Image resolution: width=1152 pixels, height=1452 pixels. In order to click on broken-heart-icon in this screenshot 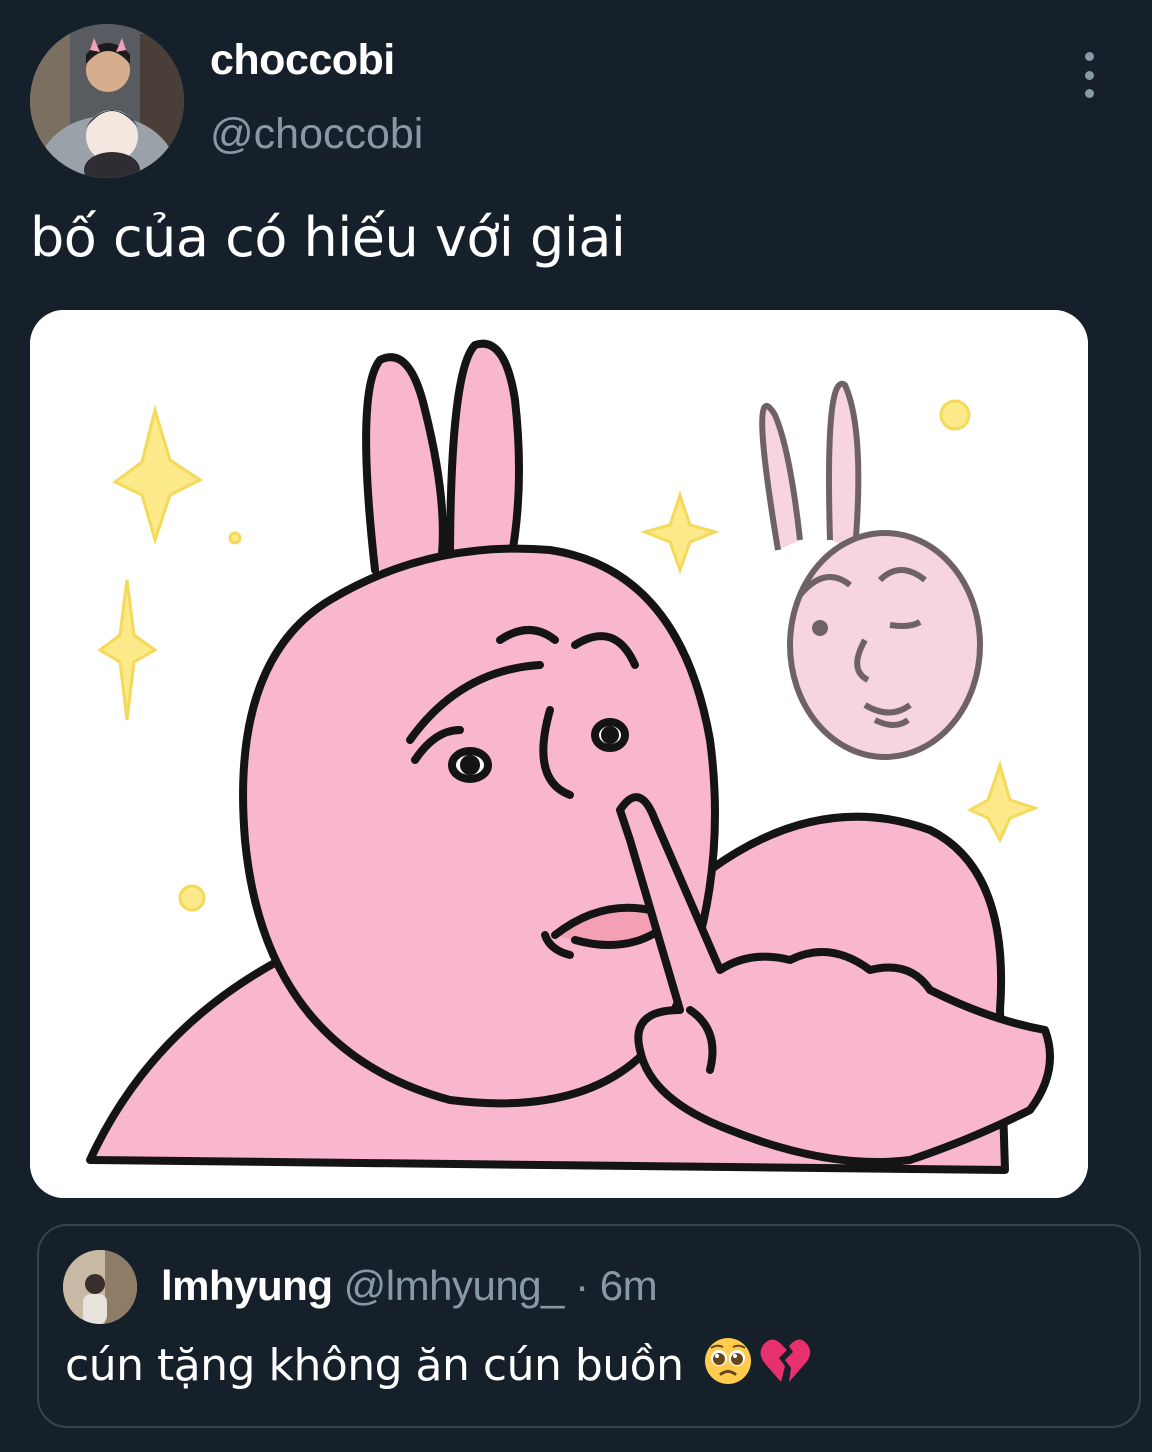, I will do `click(785, 1366)`.